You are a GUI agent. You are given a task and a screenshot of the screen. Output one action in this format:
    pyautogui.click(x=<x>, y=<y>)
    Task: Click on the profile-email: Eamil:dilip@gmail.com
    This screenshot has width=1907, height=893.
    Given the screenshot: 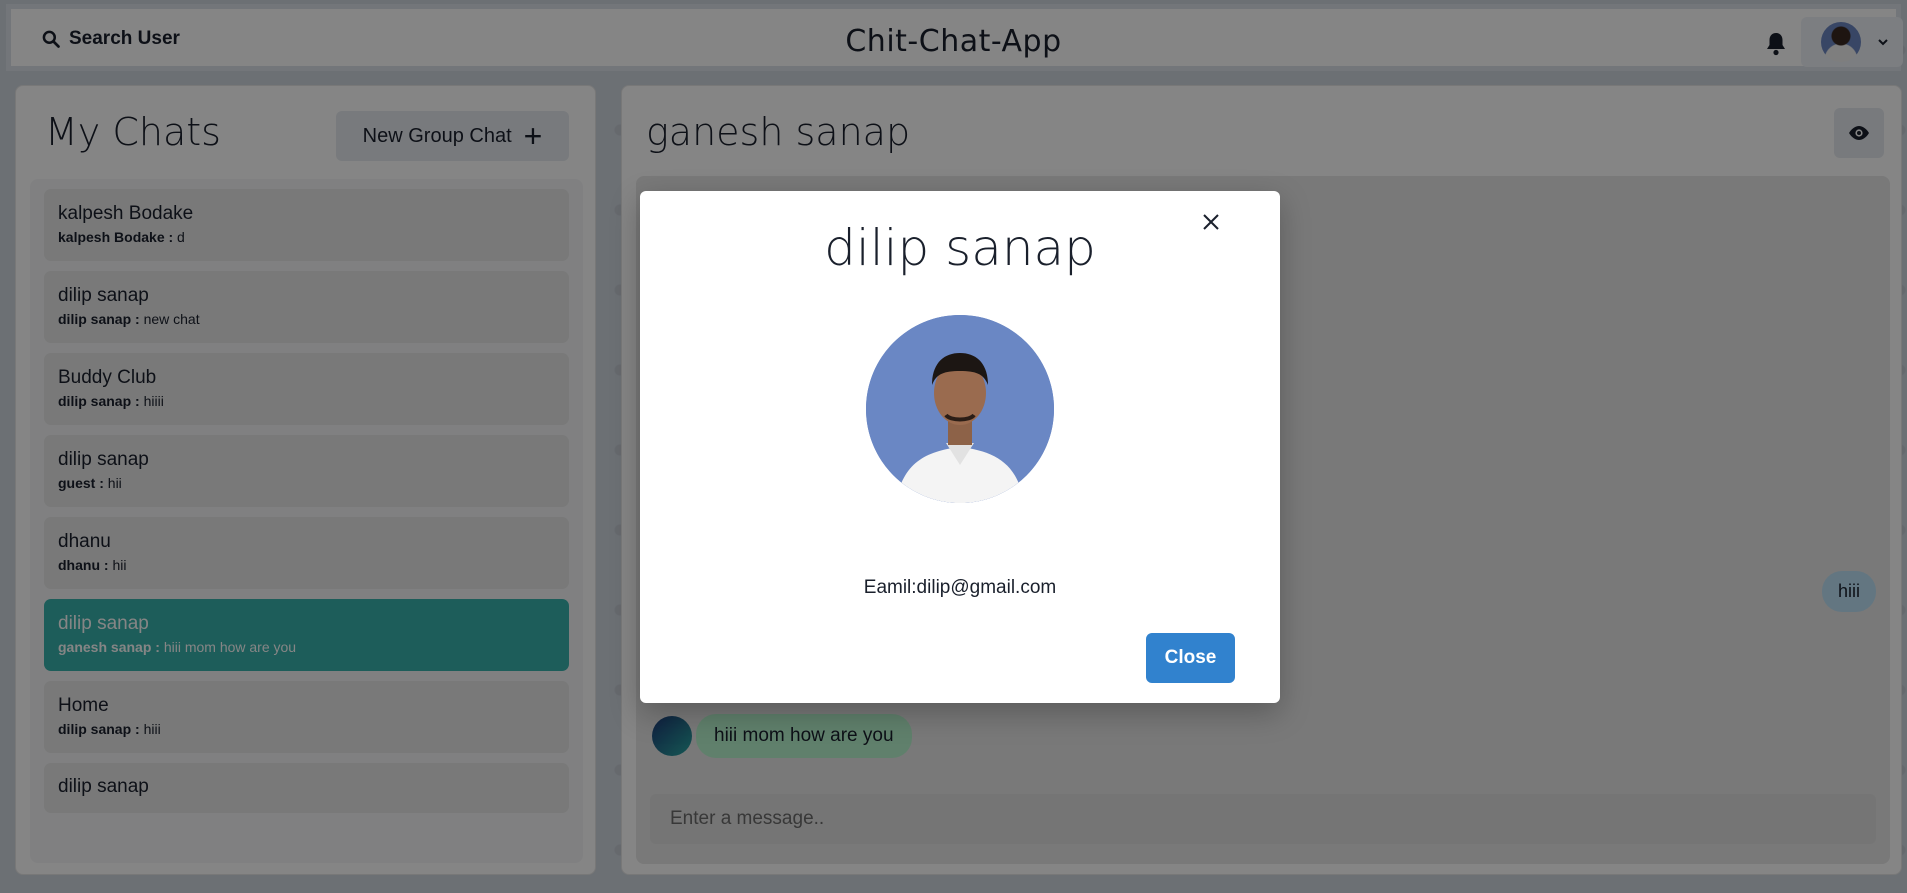 What is the action you would take?
    pyautogui.click(x=960, y=587)
    